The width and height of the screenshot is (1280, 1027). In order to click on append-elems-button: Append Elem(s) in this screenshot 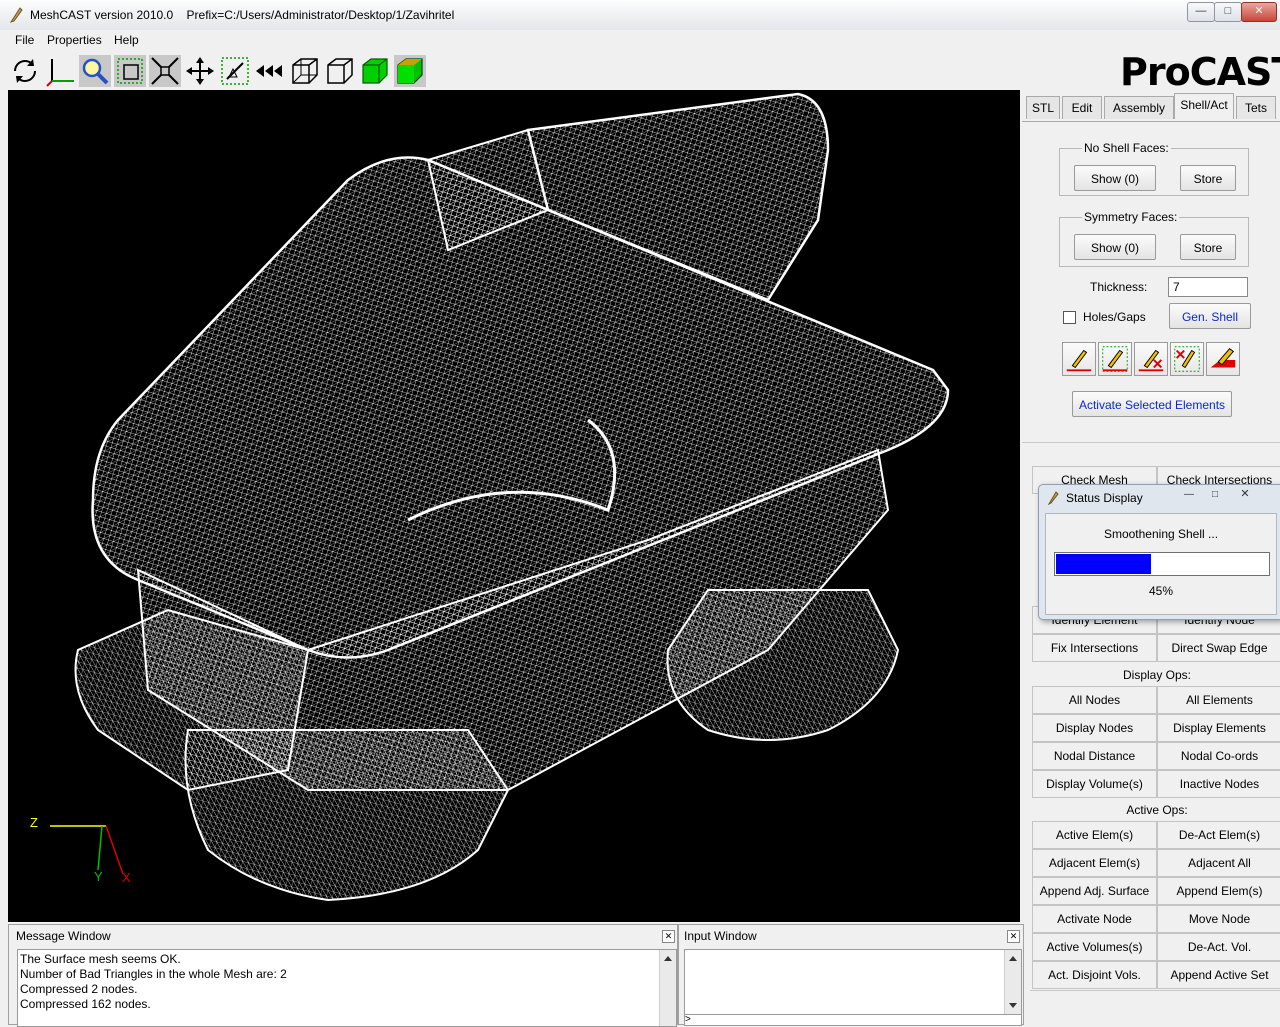, I will do `click(1218, 891)`.